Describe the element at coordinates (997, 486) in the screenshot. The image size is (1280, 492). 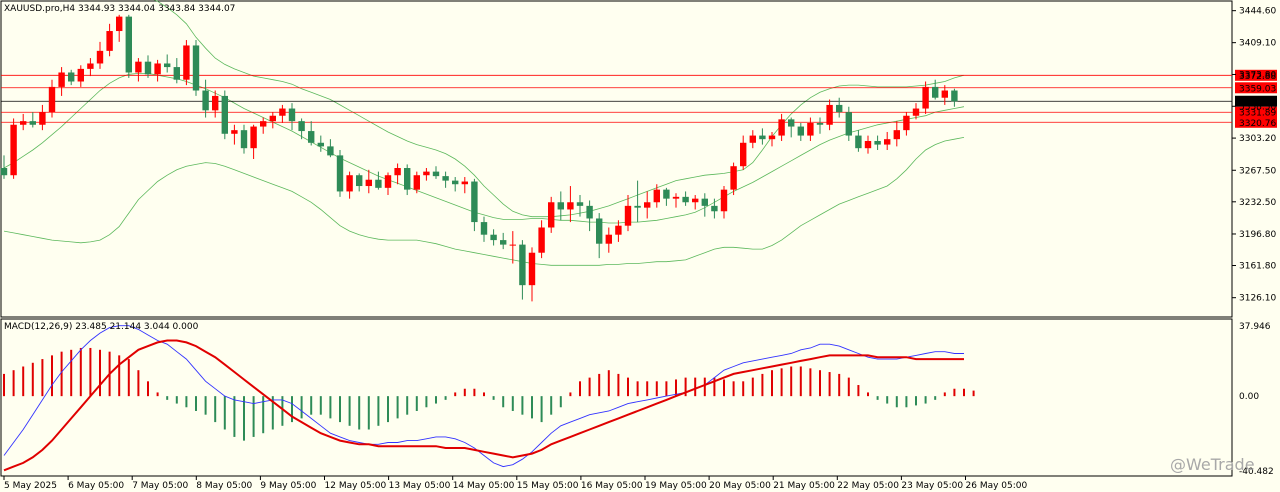
I see `x-label-15: 26 May 05:00` at that location.